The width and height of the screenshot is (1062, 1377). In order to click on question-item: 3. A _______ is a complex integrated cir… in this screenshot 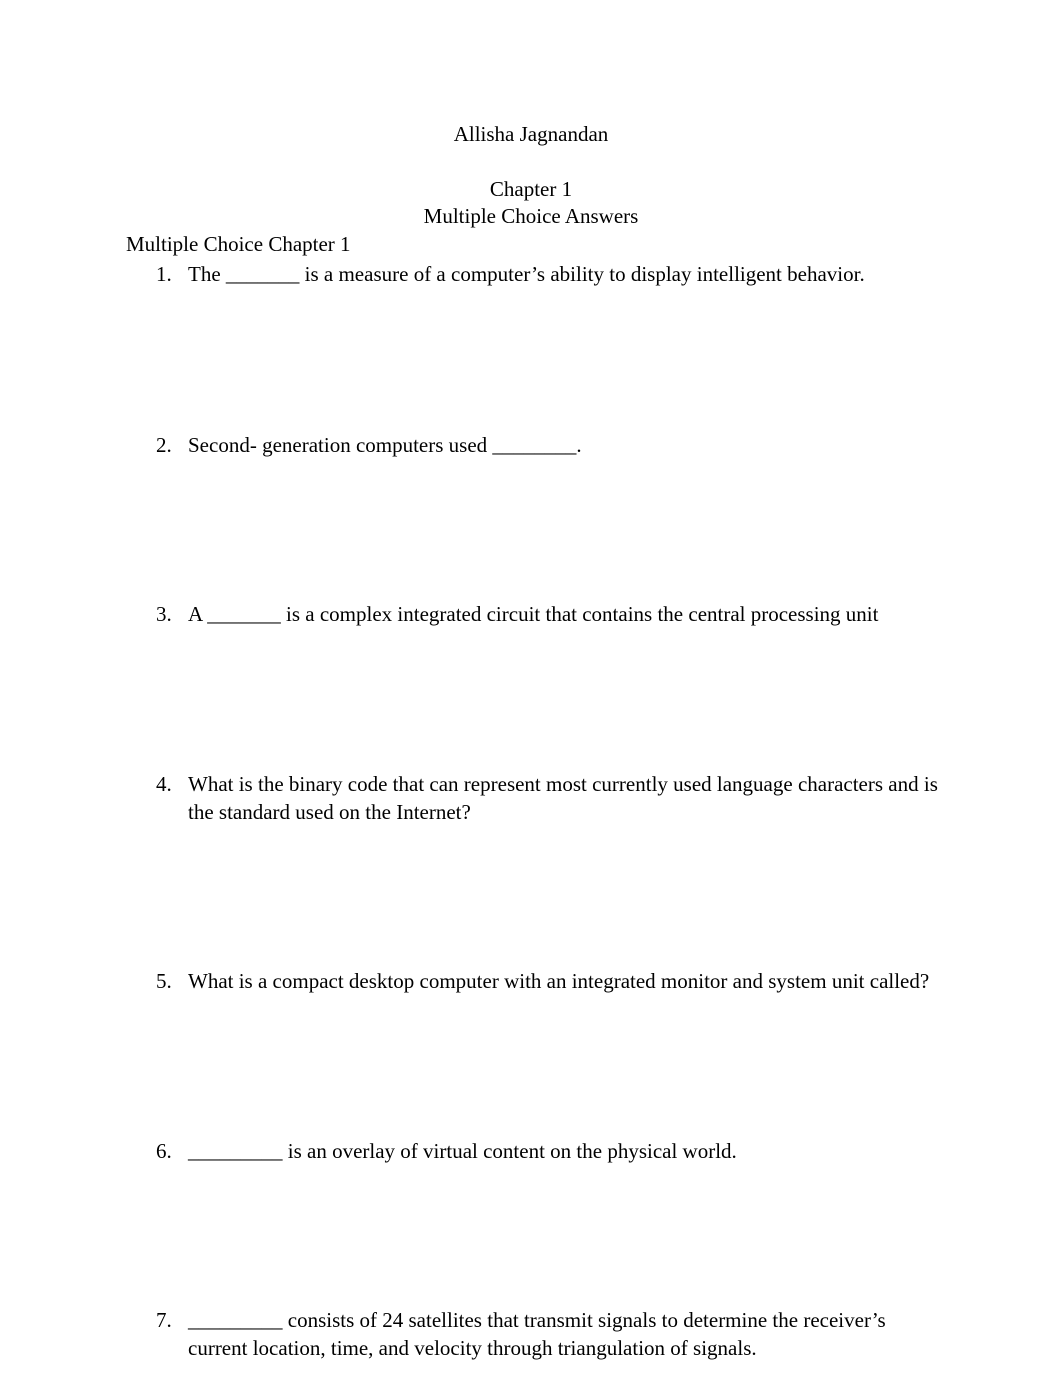, I will do `click(551, 614)`.